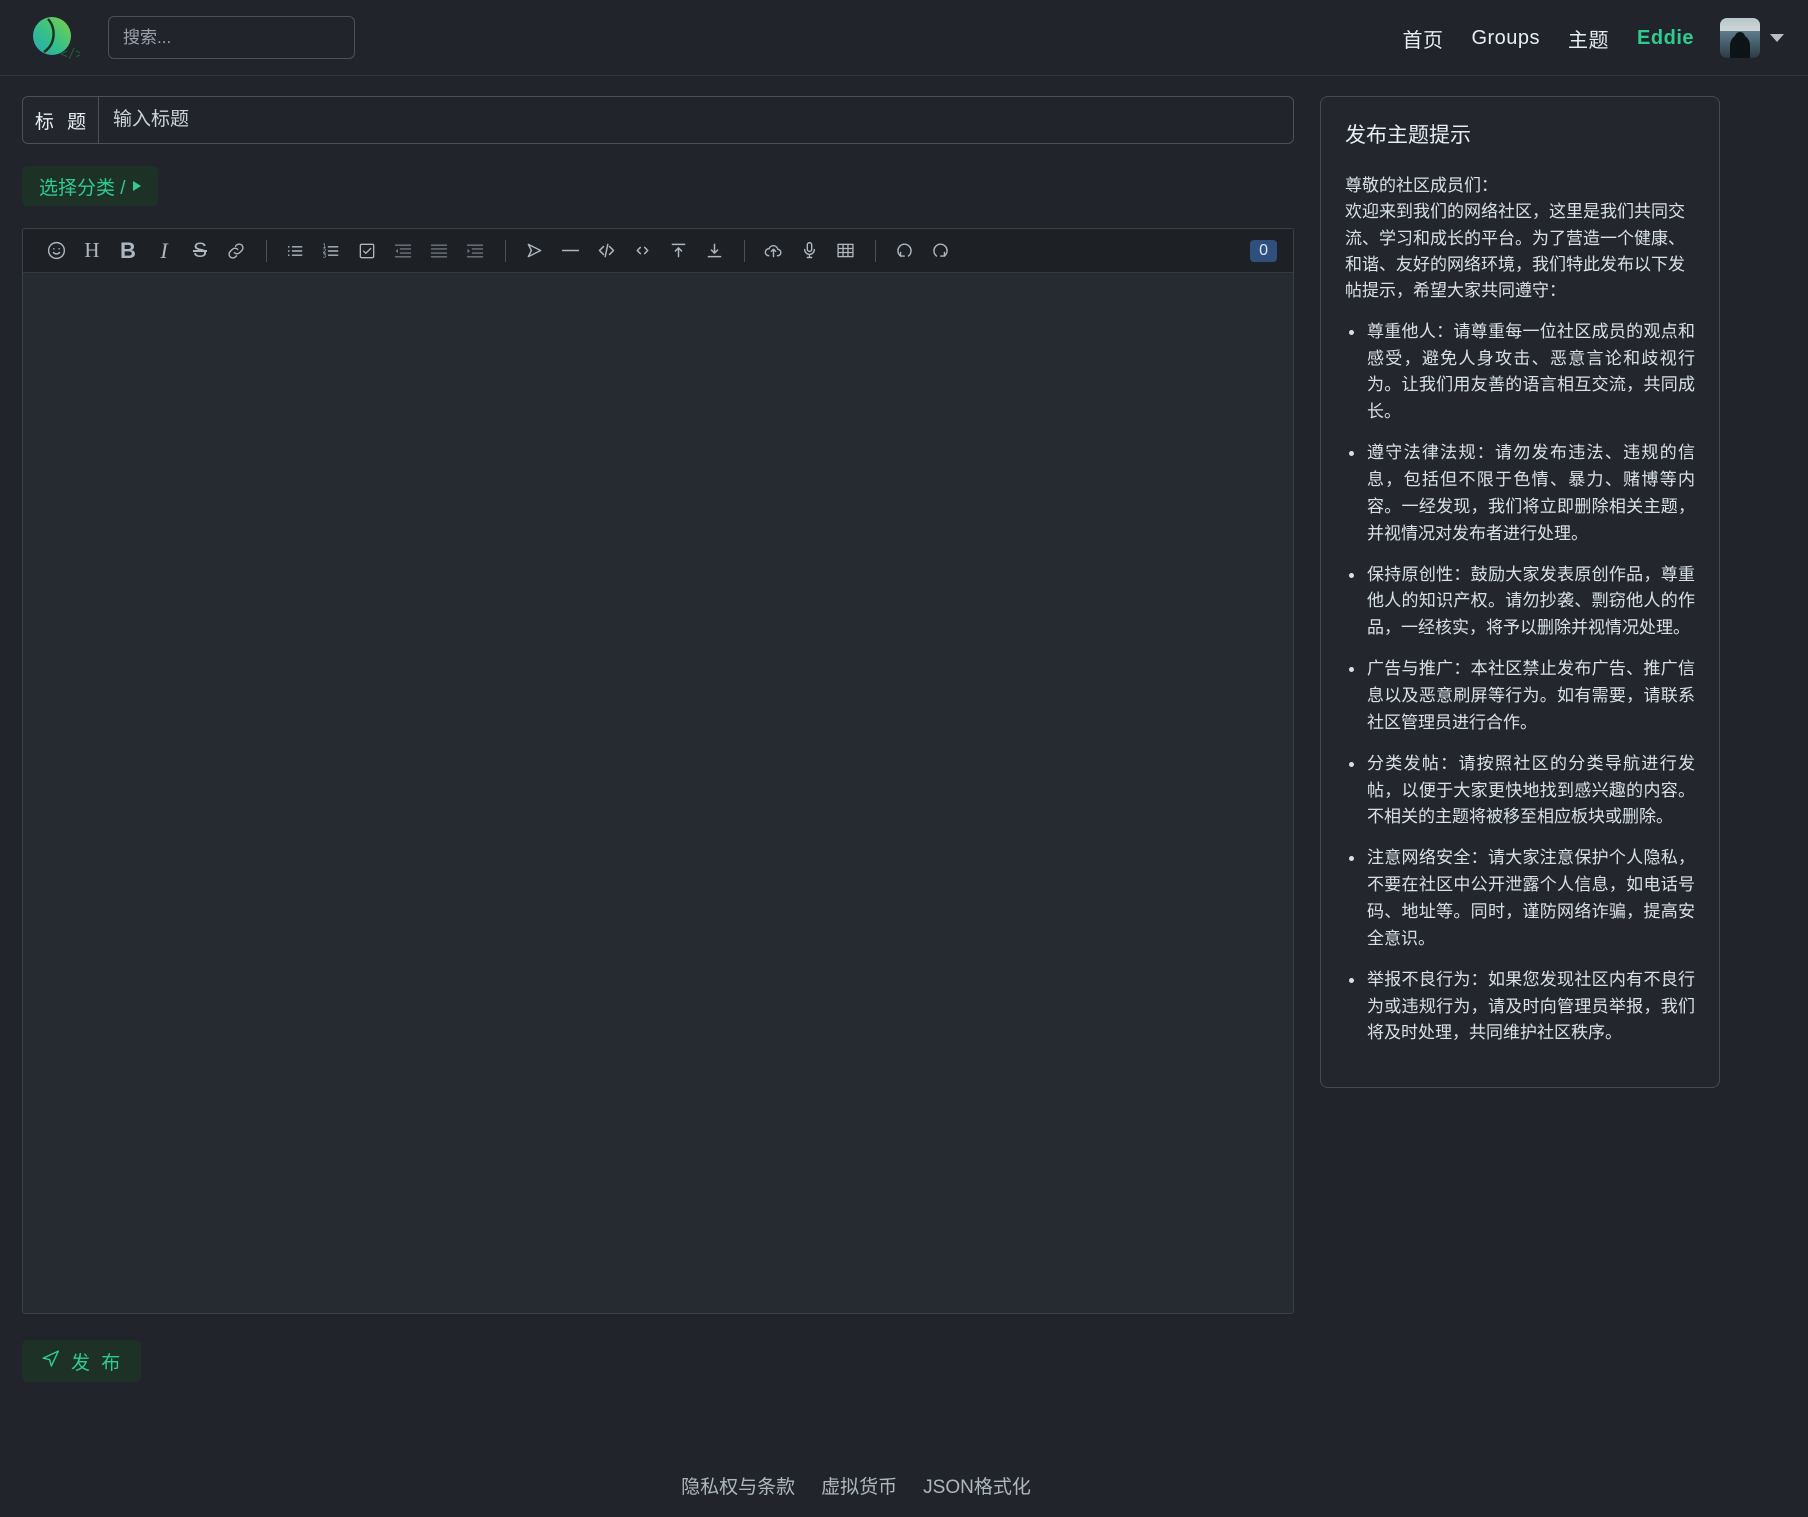 The image size is (1808, 1517). I want to click on numbered-list-icon: 1 2 3, so click(331, 251).